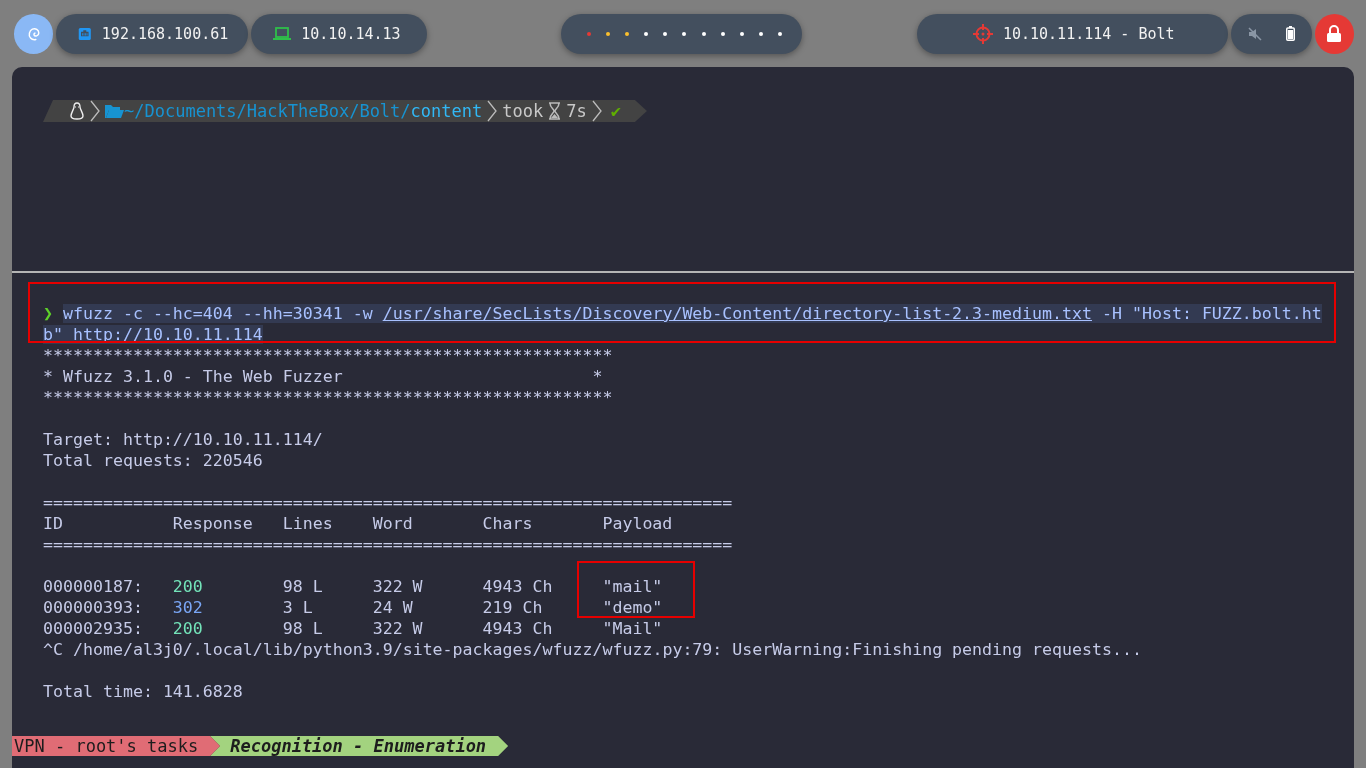  I want to click on session-segment: VPN - root's tasks, so click(116, 746).